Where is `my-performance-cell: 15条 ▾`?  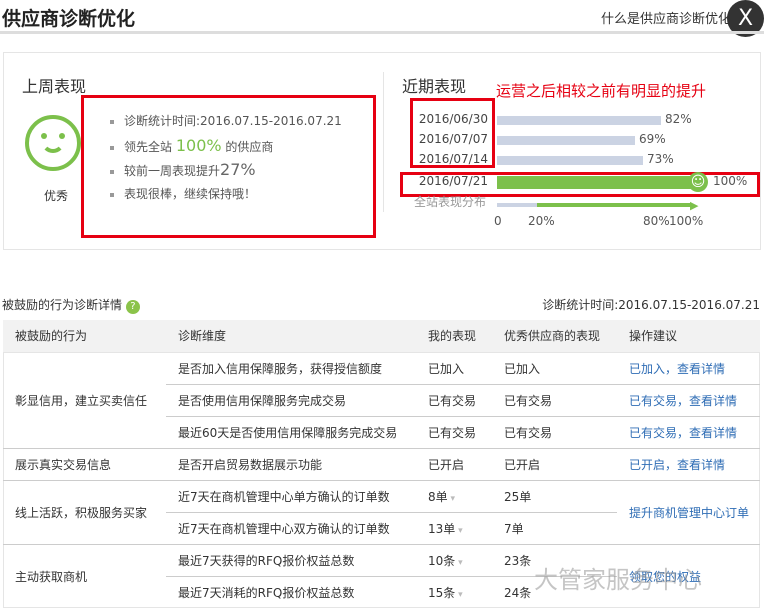 my-performance-cell: 15条 ▾ is located at coordinates (454, 591).